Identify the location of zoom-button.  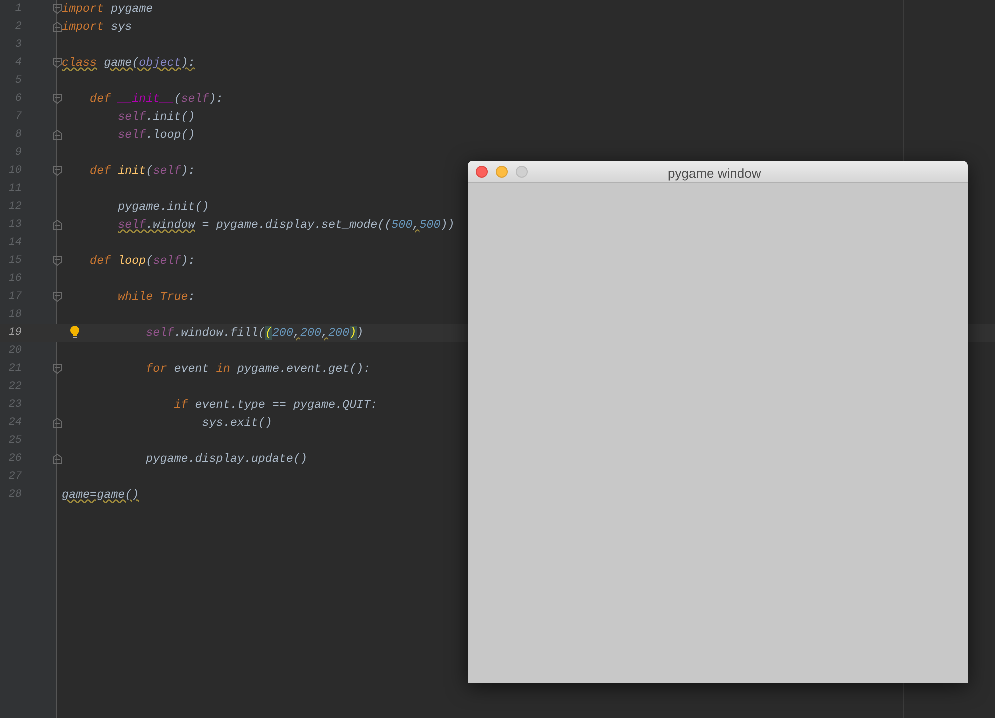
(522, 172).